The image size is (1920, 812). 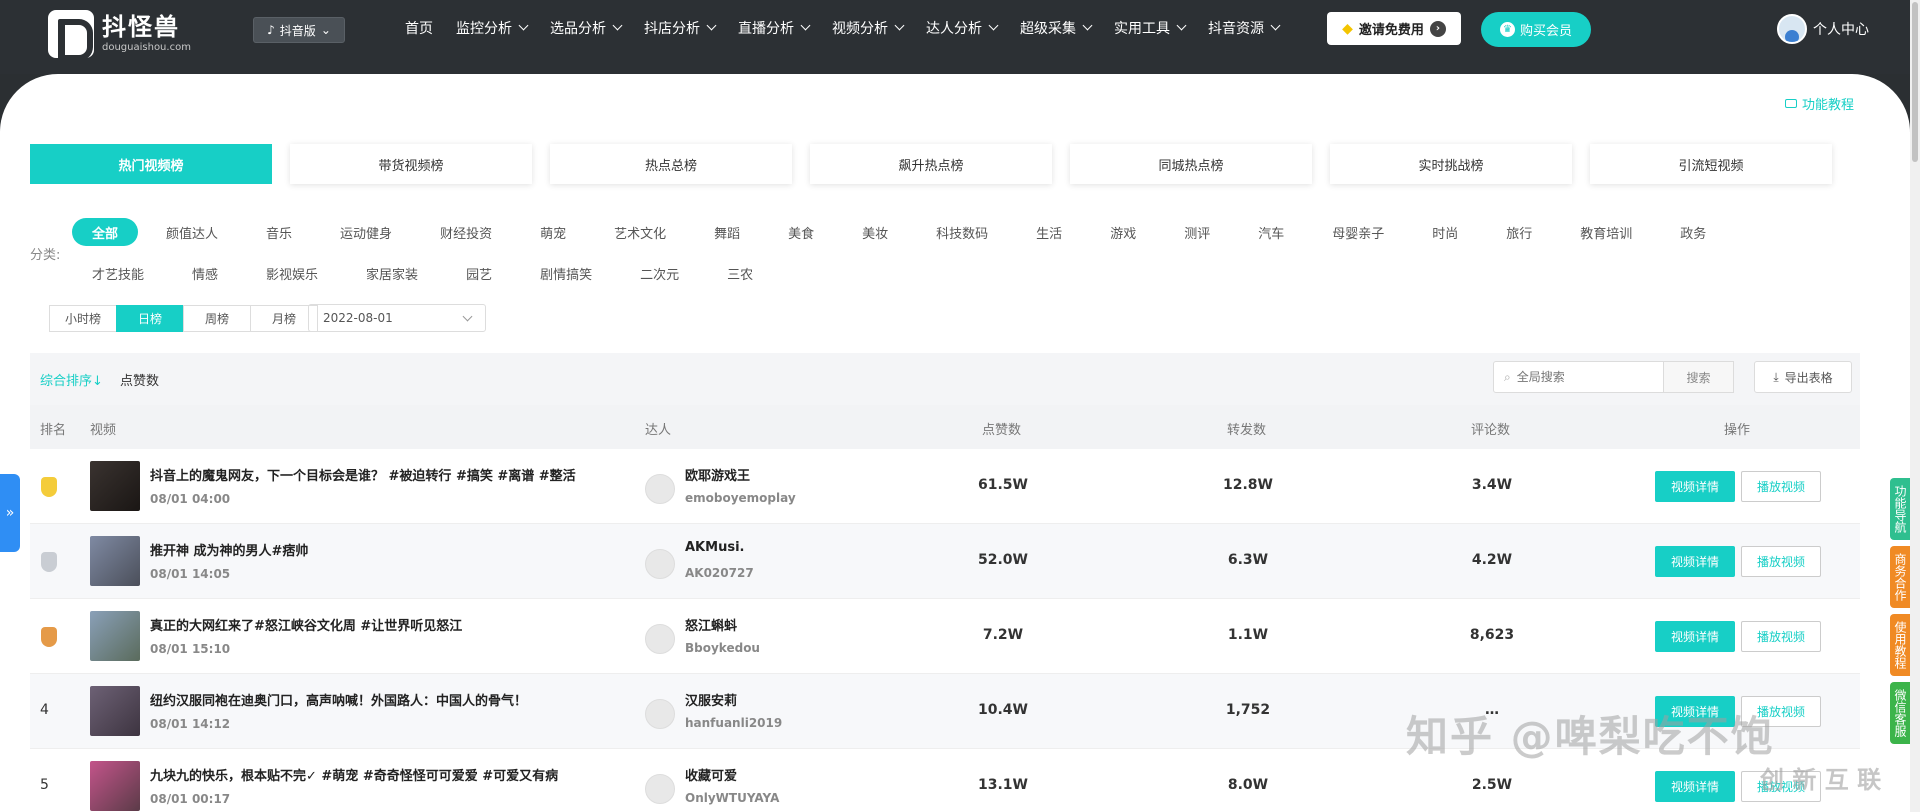 I want to click on shares-count: 12.8W, so click(x=1248, y=485).